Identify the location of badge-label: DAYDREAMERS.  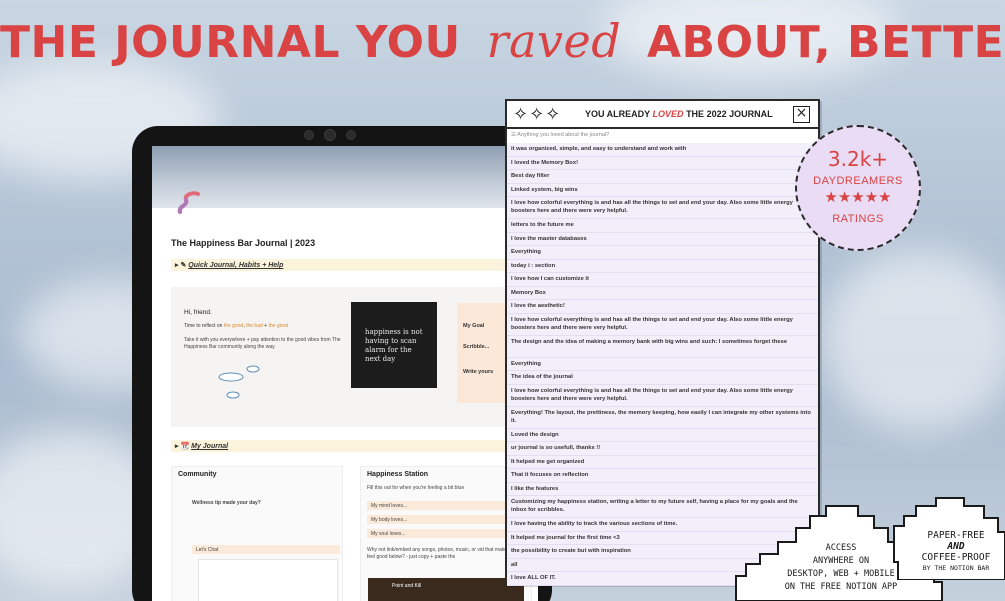
(858, 181).